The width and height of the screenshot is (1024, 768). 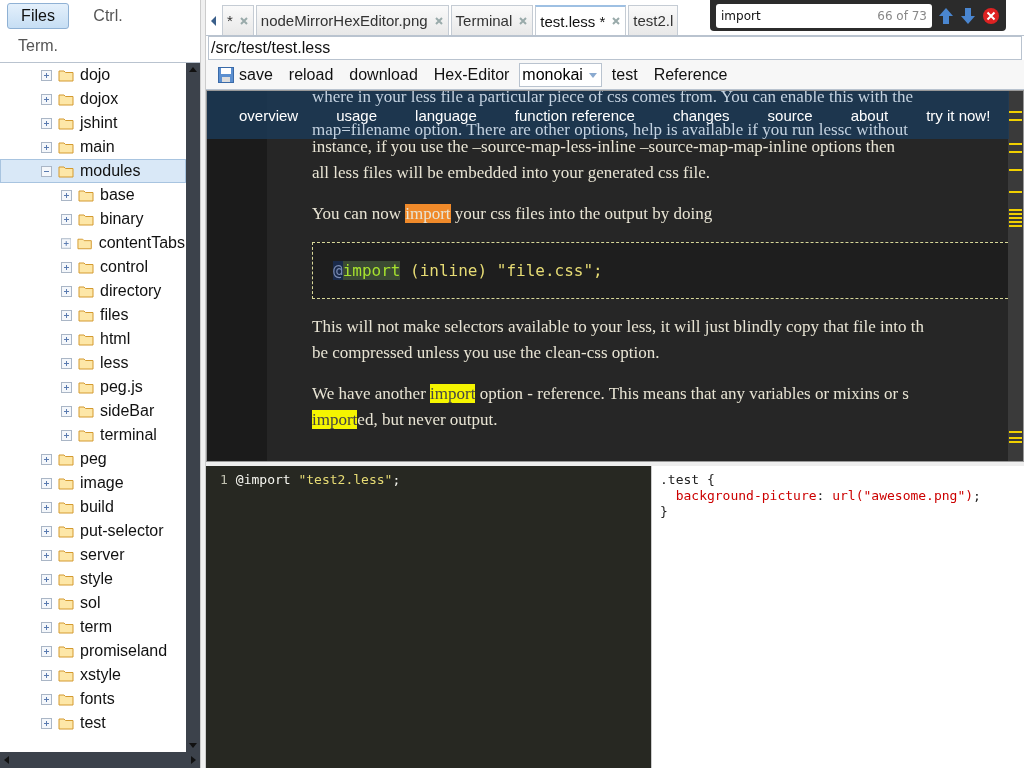 I want to click on tree-item: xstyle, so click(x=93, y=675).